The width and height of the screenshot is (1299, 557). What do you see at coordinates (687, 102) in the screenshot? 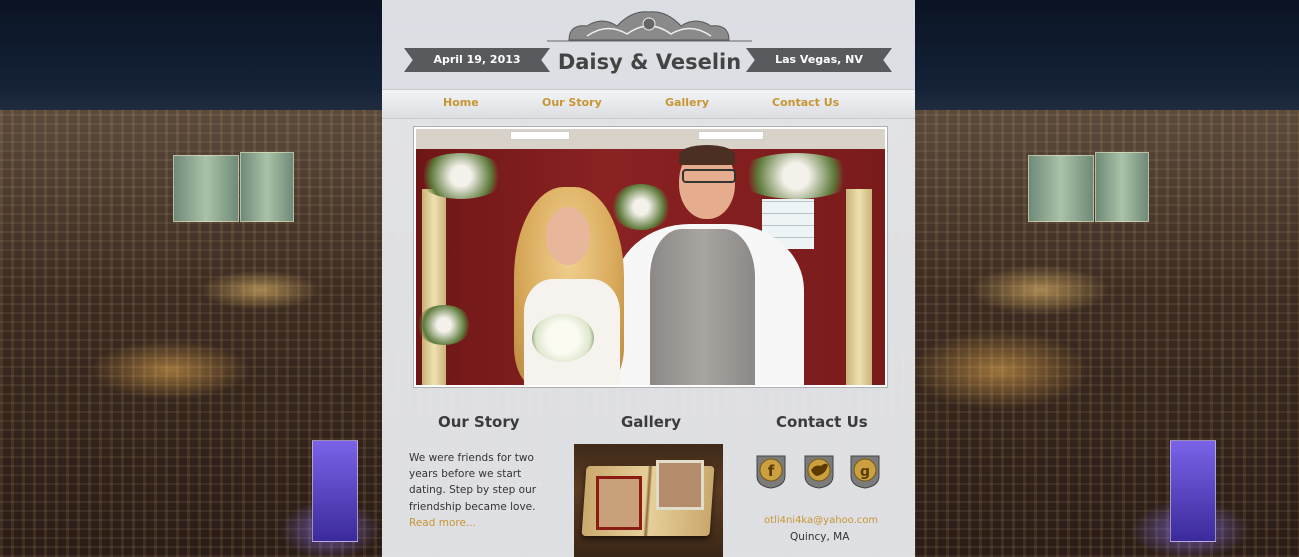
I see `nav-gallery: Gallery` at bounding box center [687, 102].